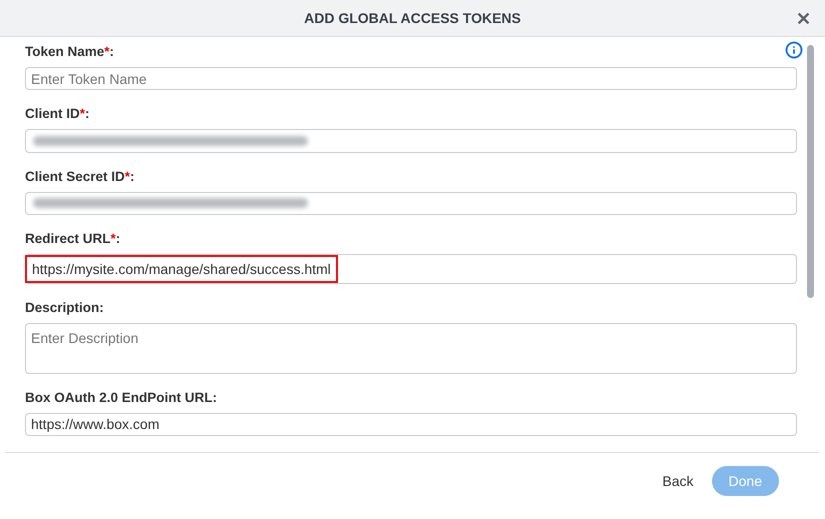  Describe the element at coordinates (412, 18) in the screenshot. I see `dialog-title: ADD GLOBAL ACCESS TOKENS` at that location.